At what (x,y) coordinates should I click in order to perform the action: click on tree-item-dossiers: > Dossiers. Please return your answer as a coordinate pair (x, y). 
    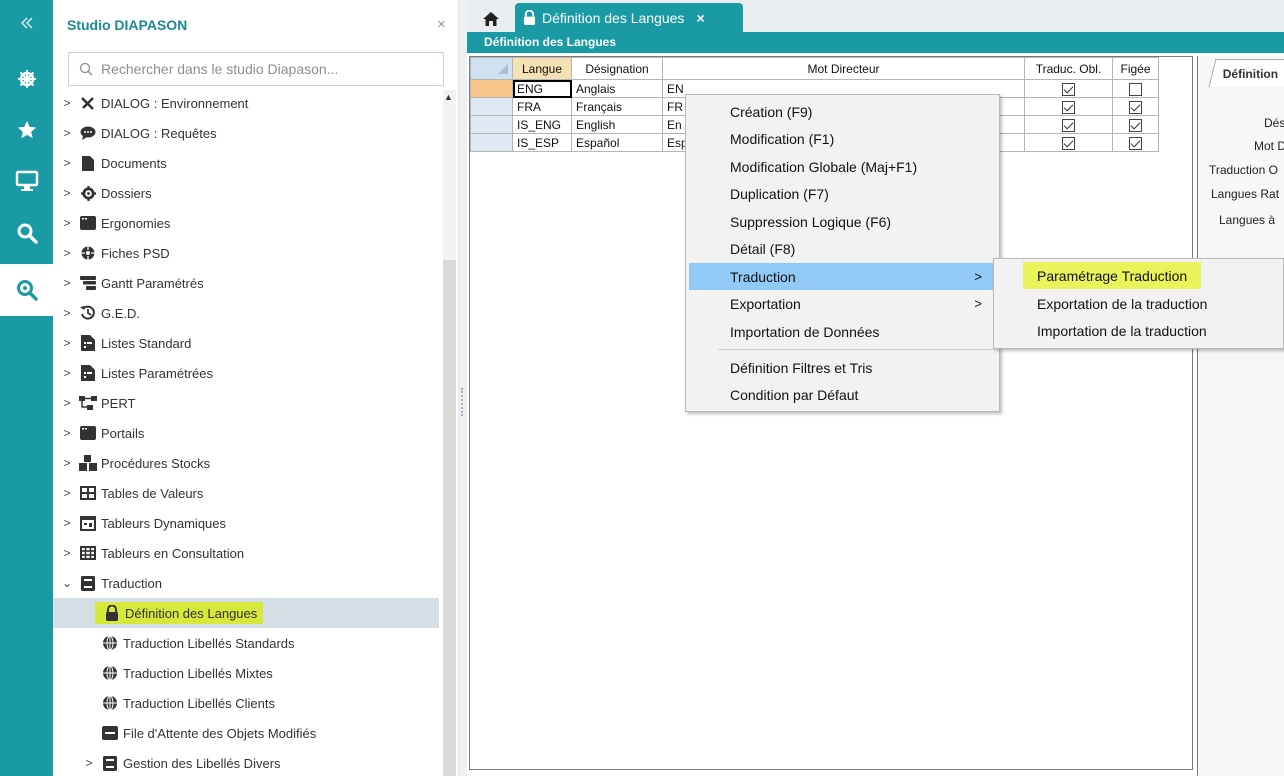
    Looking at the image, I should click on (246, 193).